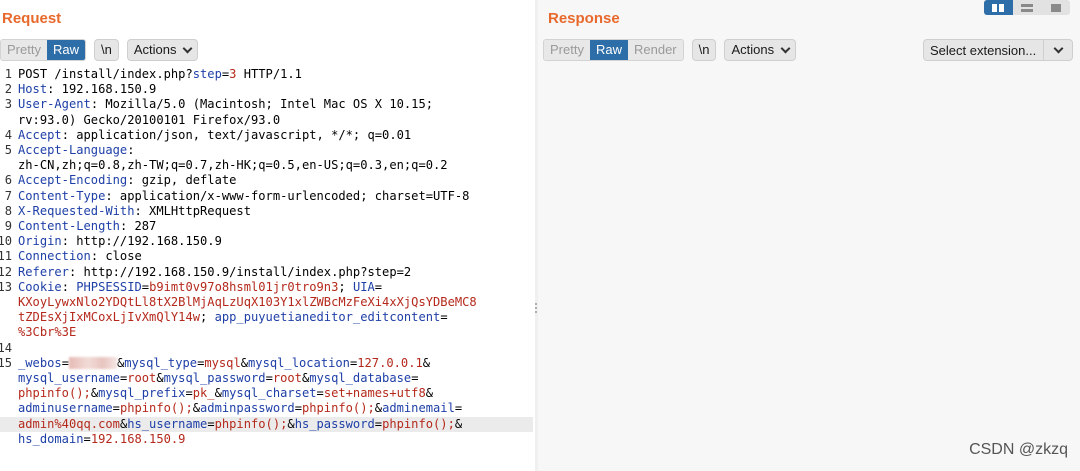 This screenshot has height=471, width=1080. What do you see at coordinates (76, 210) in the screenshot?
I see `param-name: X-Requested-With` at bounding box center [76, 210].